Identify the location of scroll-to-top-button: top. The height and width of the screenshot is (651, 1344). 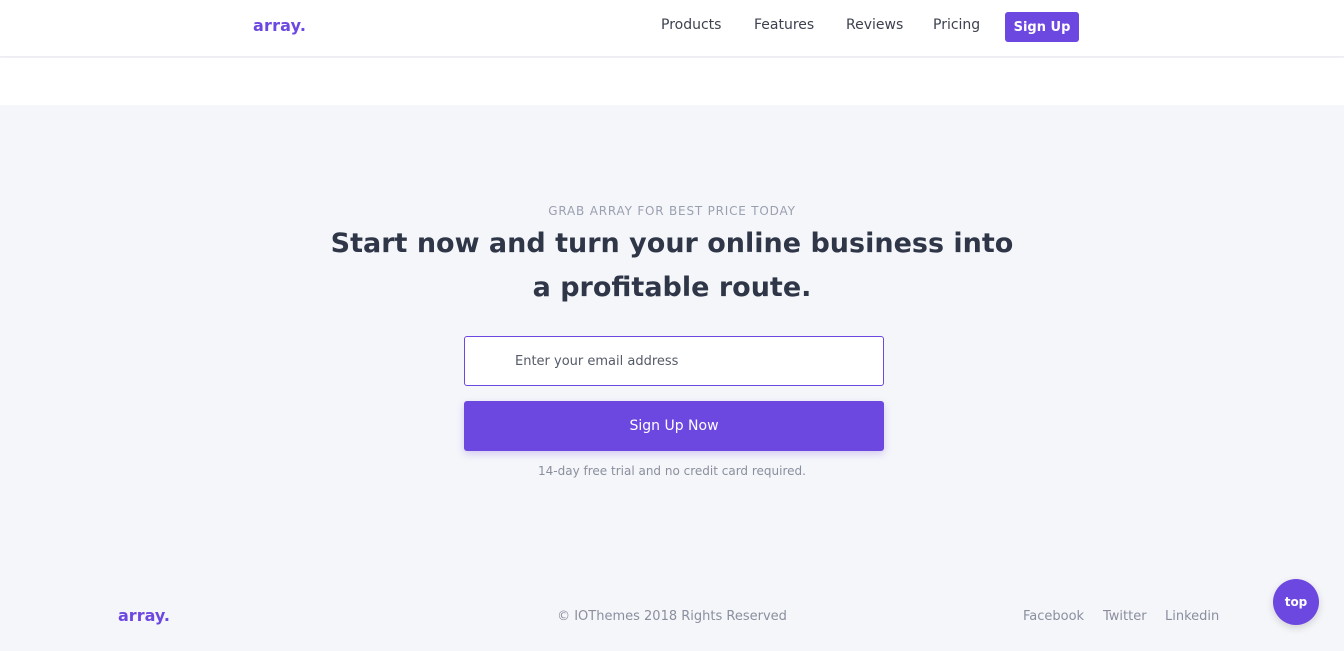
(1296, 602).